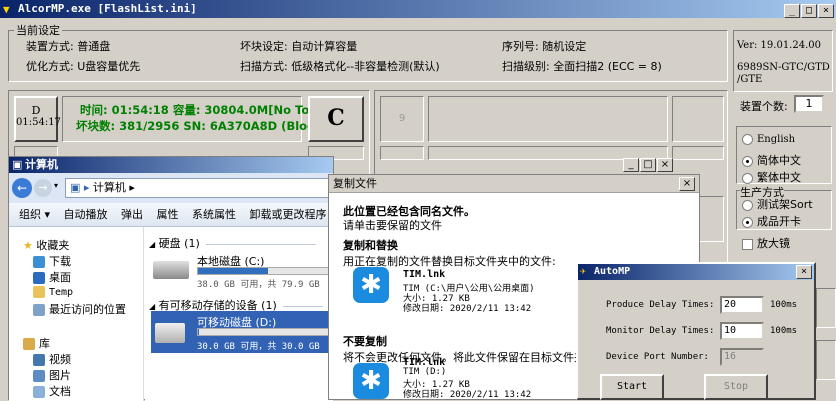 Image resolution: width=836 pixels, height=401 pixels. Describe the element at coordinates (171, 165) in the screenshot. I see `explorer-title-bar: ▣ 计算机` at that location.